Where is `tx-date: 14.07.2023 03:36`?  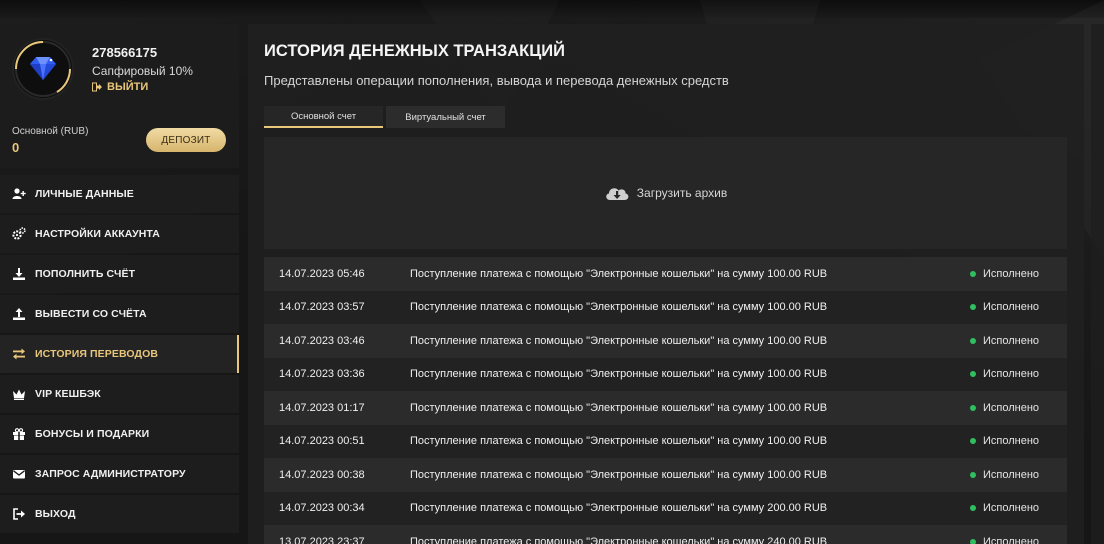
tx-date: 14.07.2023 03:36 is located at coordinates (322, 374).